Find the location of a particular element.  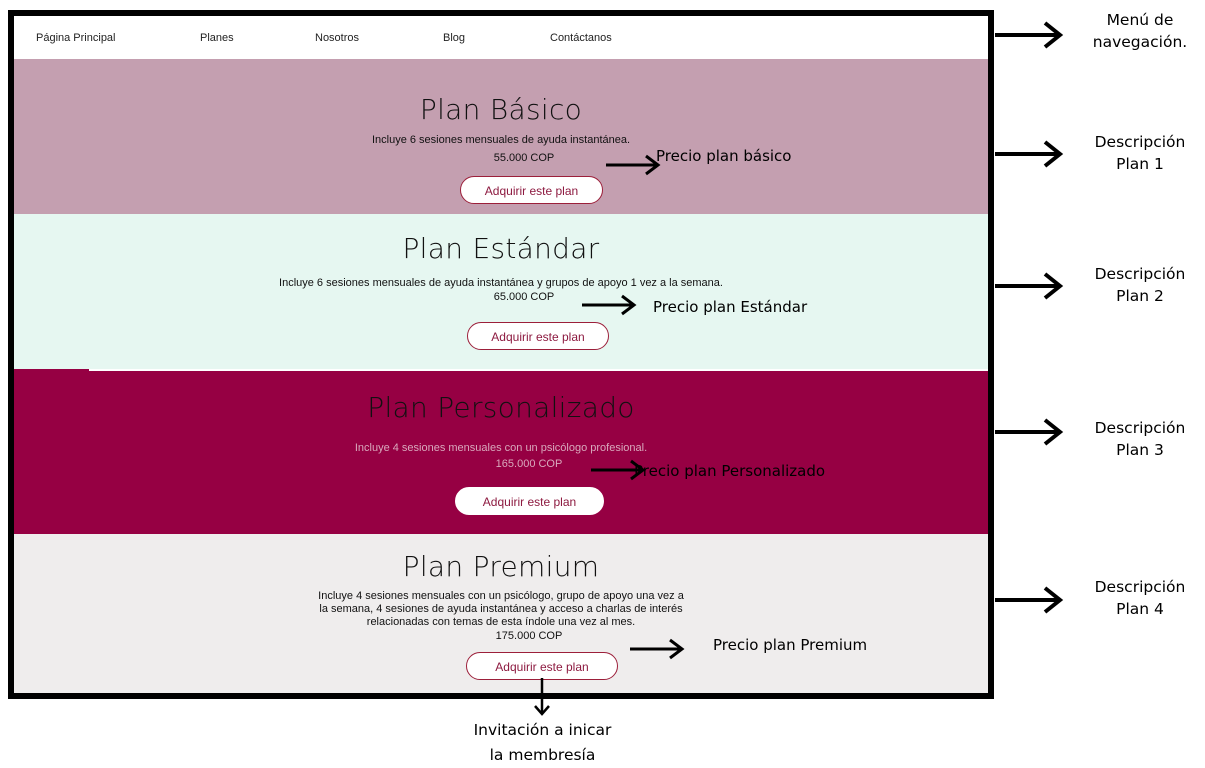

annotation-line: Plan 2 is located at coordinates (1140, 296).